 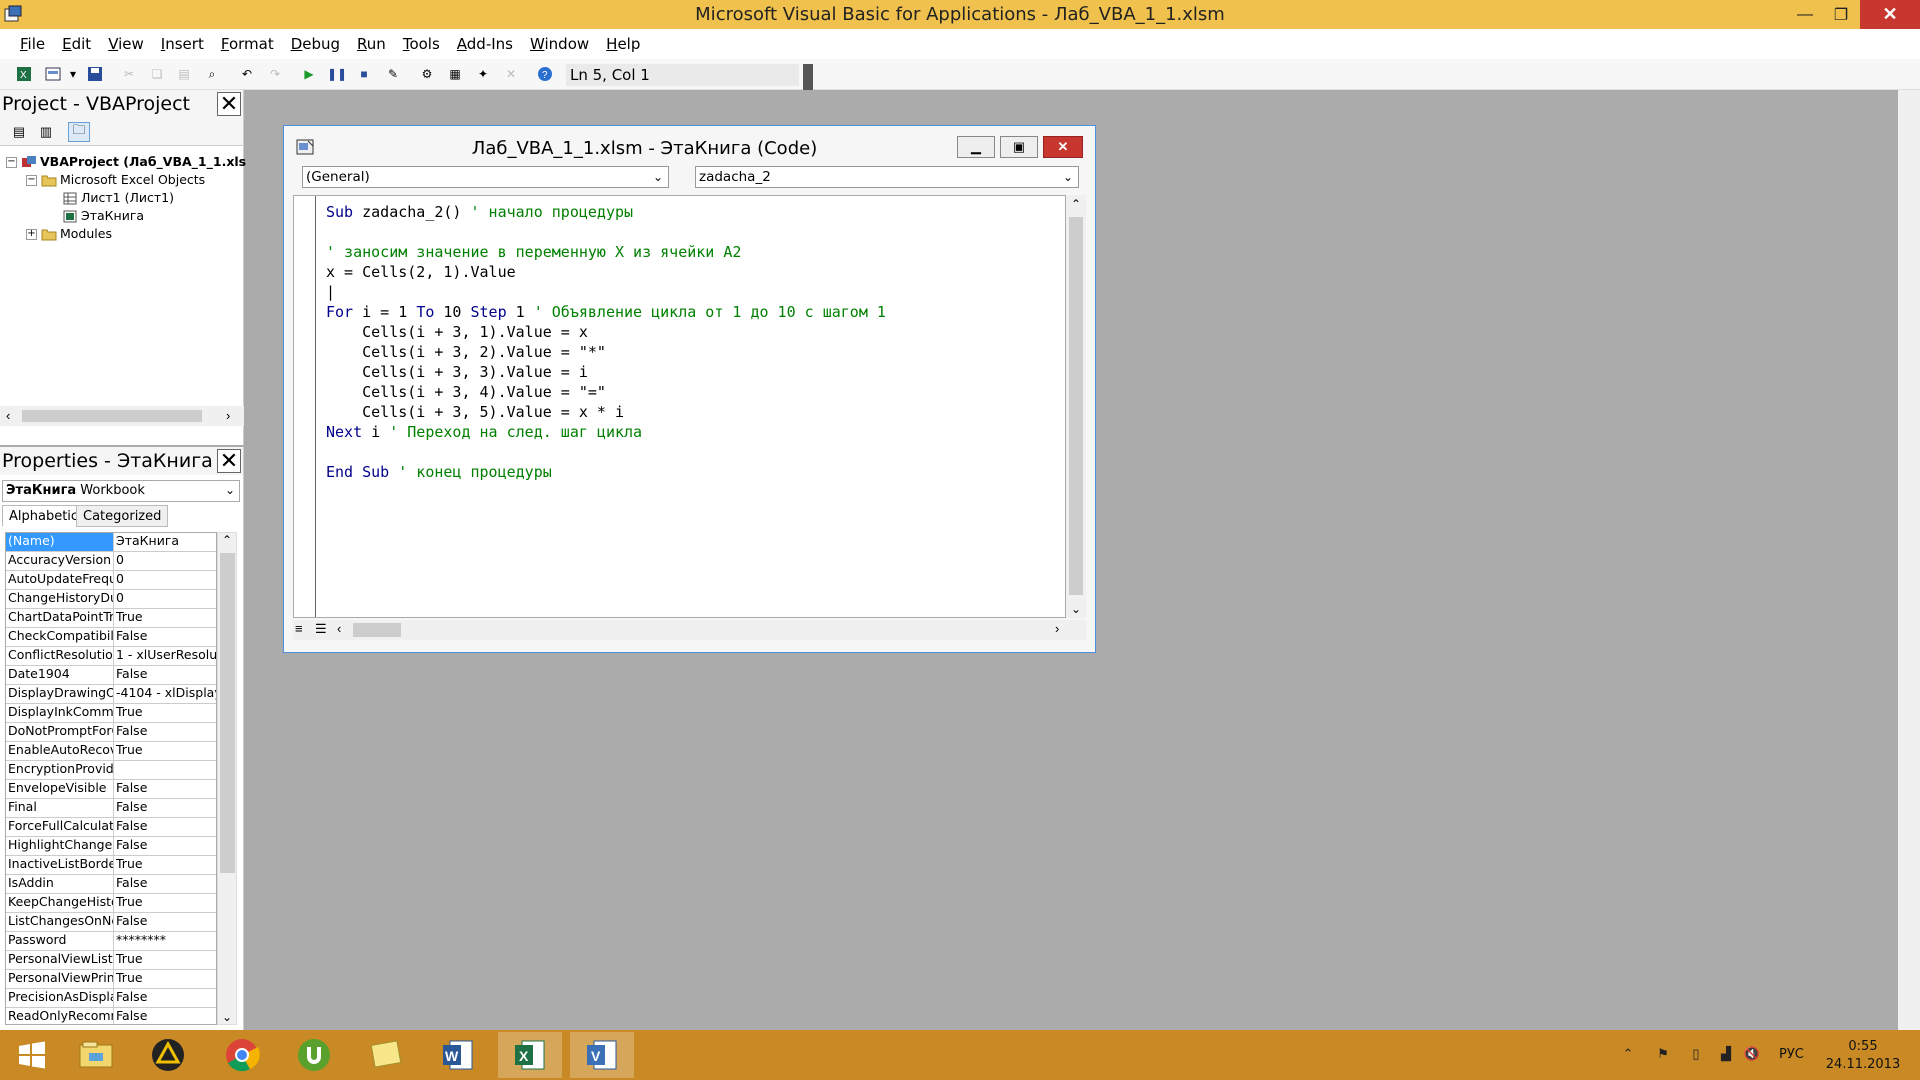 I want to click on property-row: AccuracyVersion 0, so click(x=111, y=561).